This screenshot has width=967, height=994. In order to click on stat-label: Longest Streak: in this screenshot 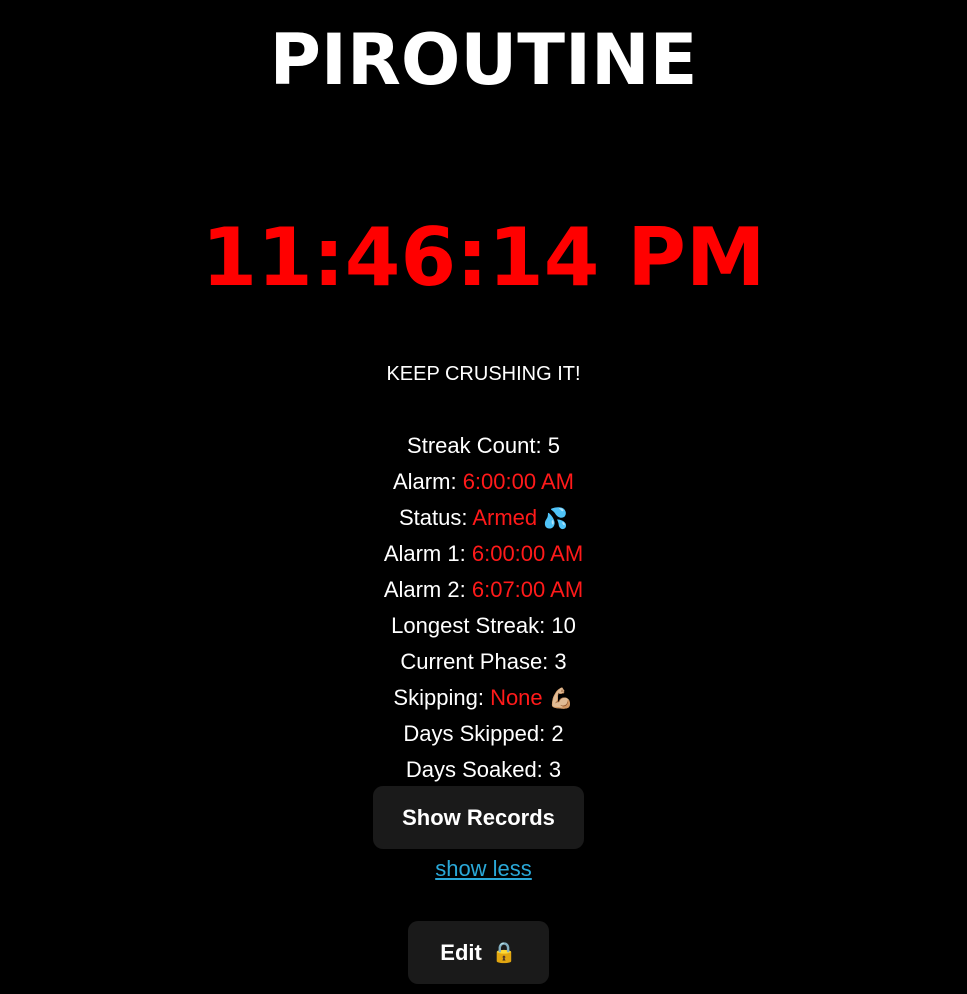, I will do `click(468, 625)`.